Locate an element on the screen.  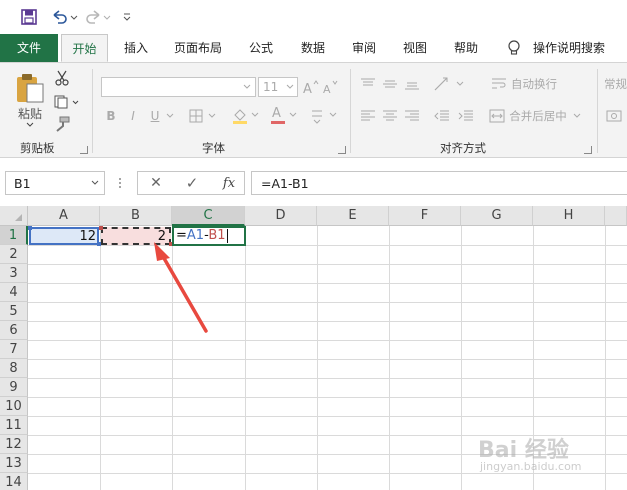
undo-icon is located at coordinates (64, 17).